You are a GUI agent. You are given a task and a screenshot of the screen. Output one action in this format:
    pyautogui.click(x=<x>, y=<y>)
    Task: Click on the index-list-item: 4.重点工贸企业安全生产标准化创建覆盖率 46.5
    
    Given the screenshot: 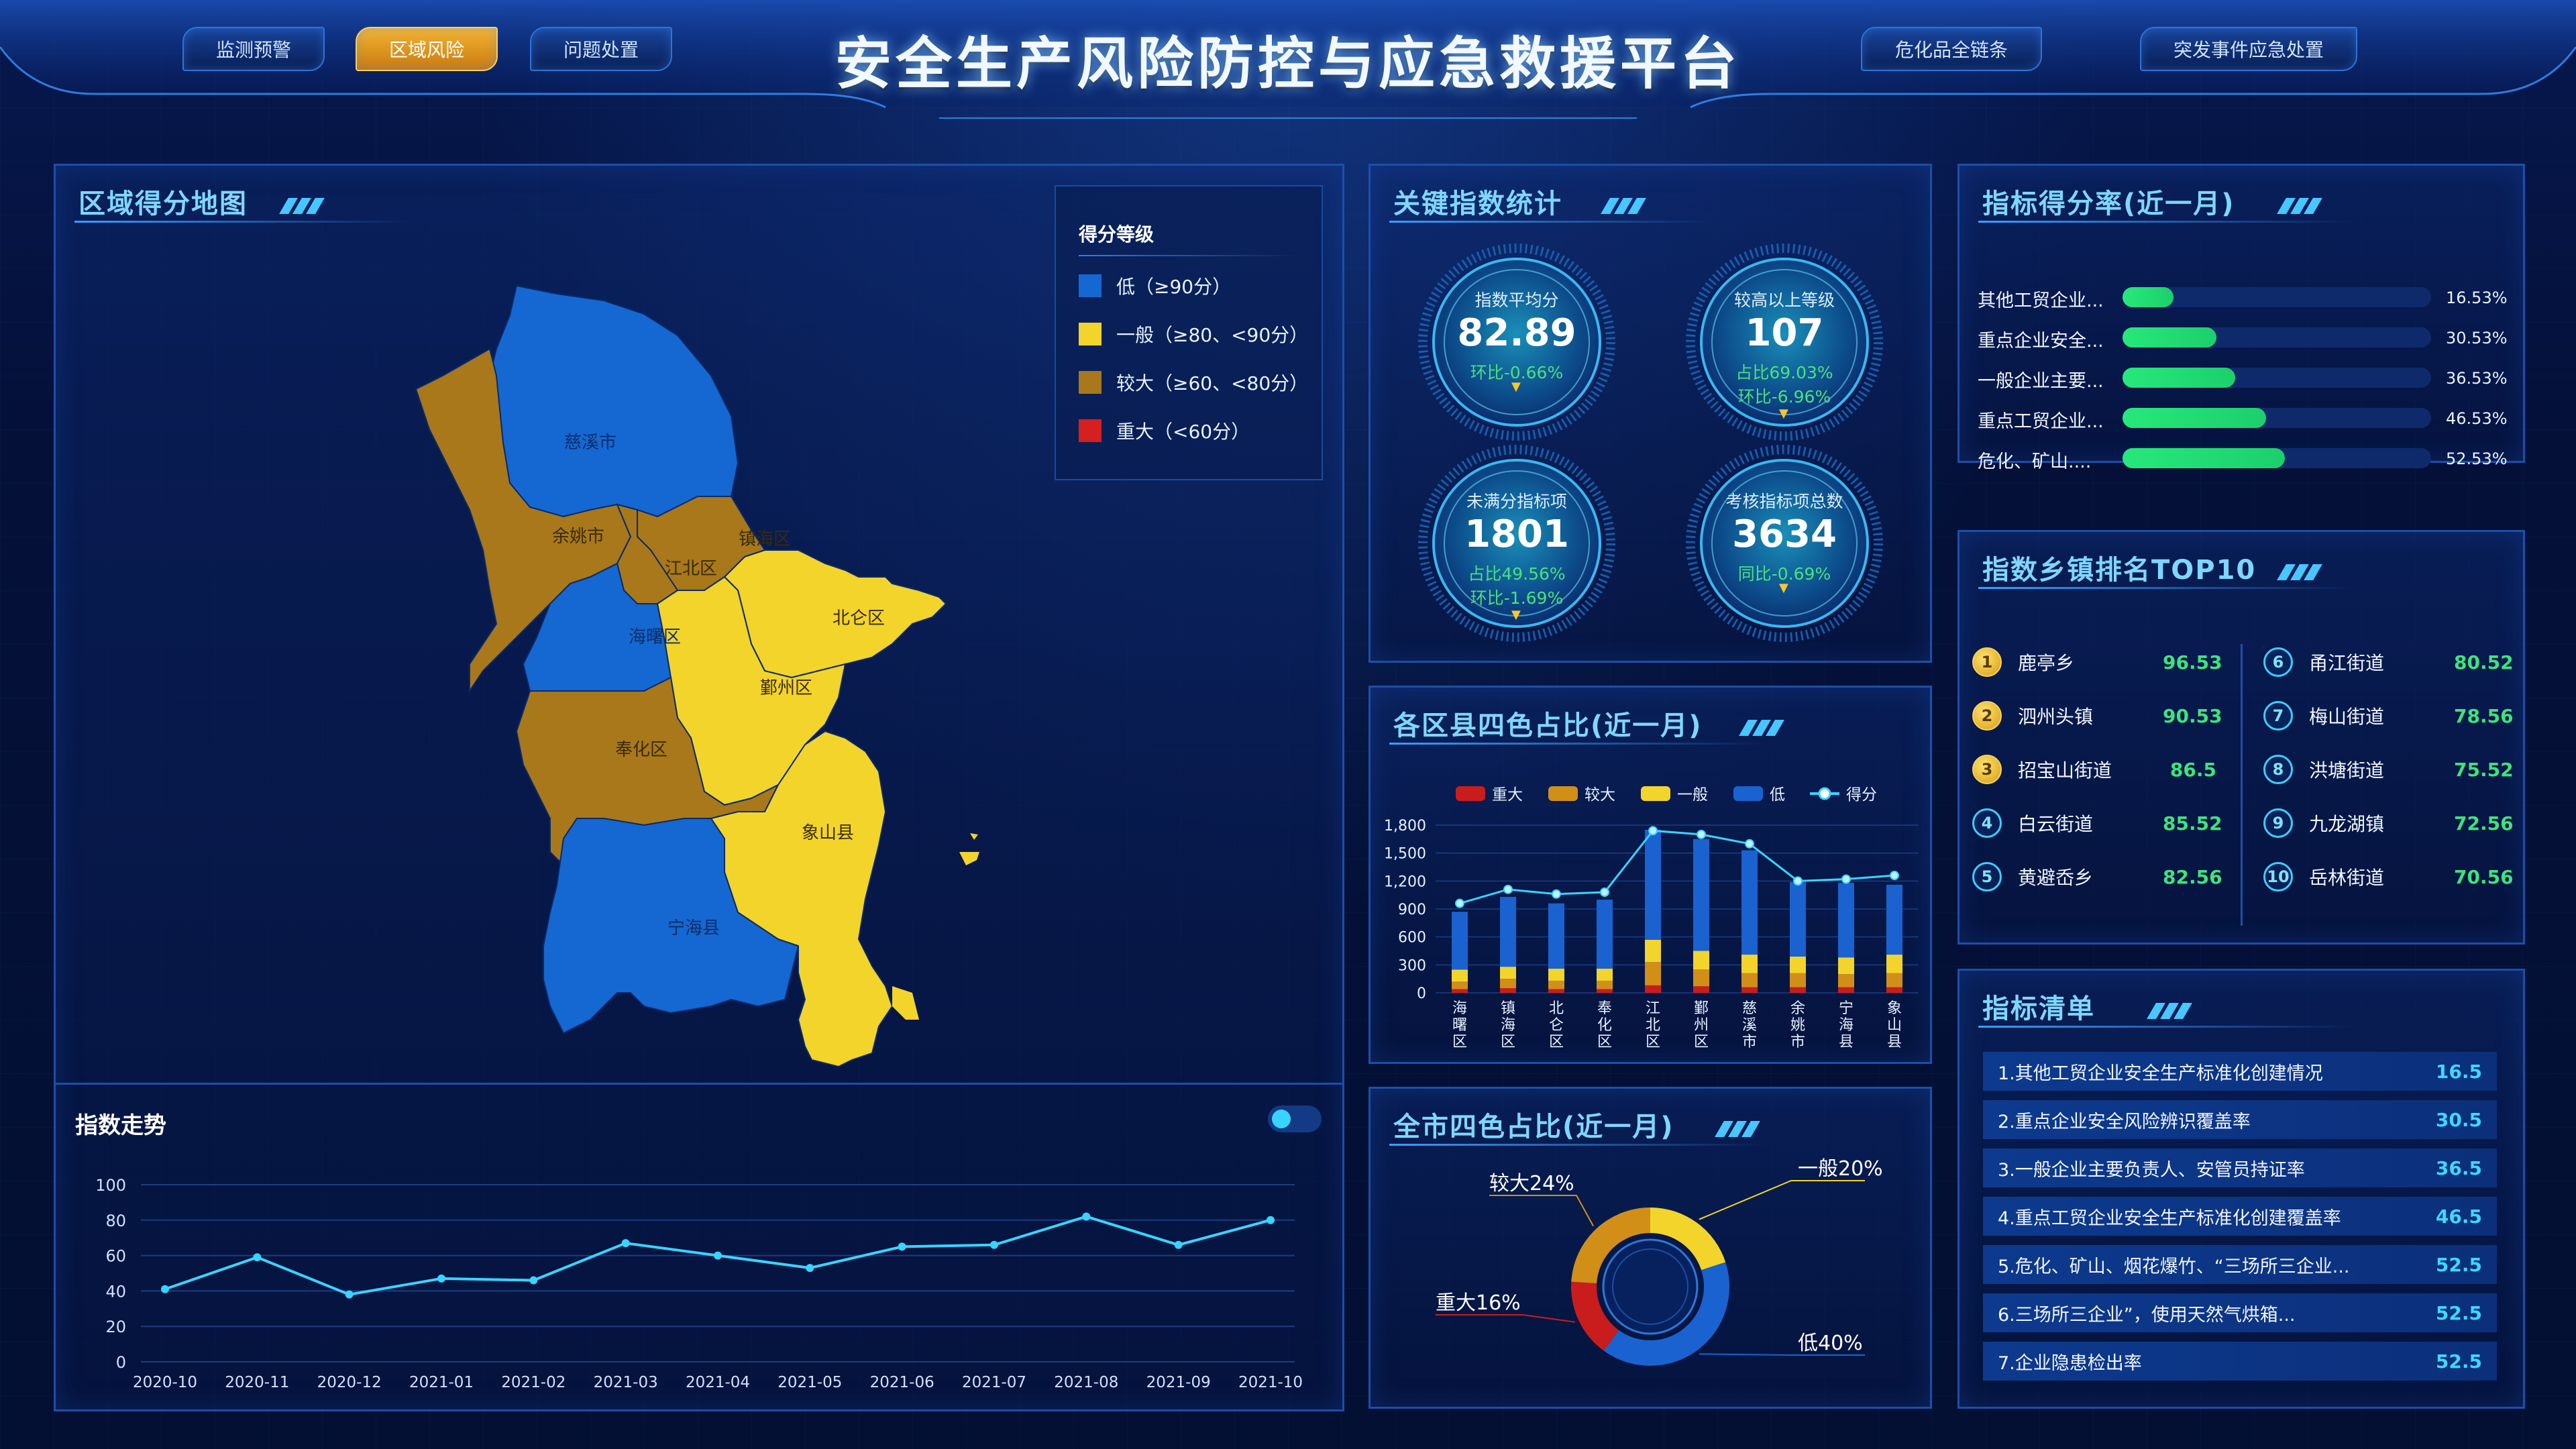 What is the action you would take?
    pyautogui.click(x=2240, y=1216)
    